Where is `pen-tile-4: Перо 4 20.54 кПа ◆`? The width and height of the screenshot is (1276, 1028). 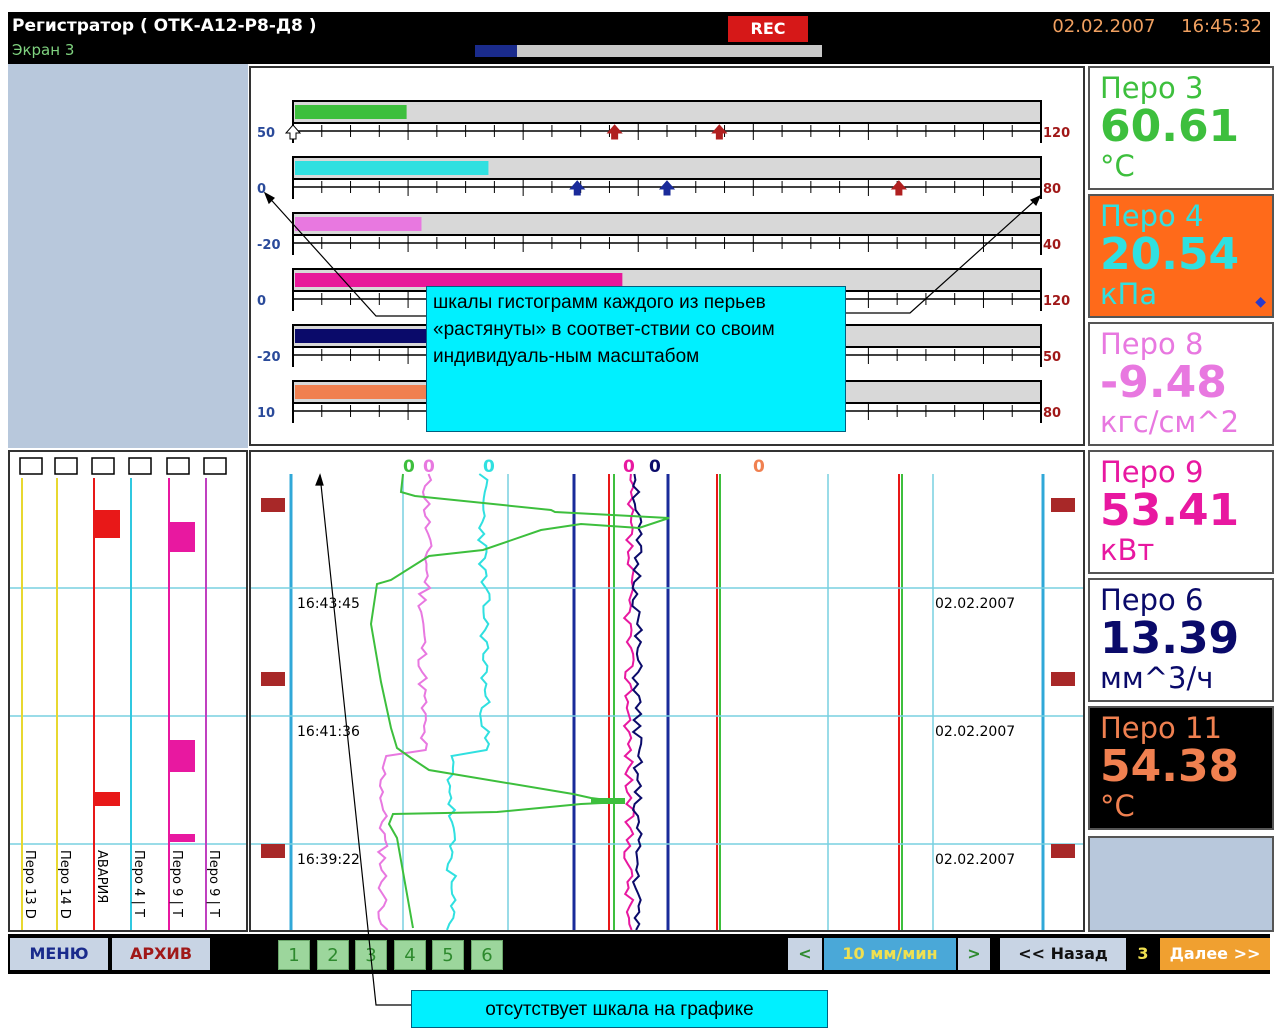
pen-tile-4: Перо 4 20.54 кПа ◆ is located at coordinates (1181, 256).